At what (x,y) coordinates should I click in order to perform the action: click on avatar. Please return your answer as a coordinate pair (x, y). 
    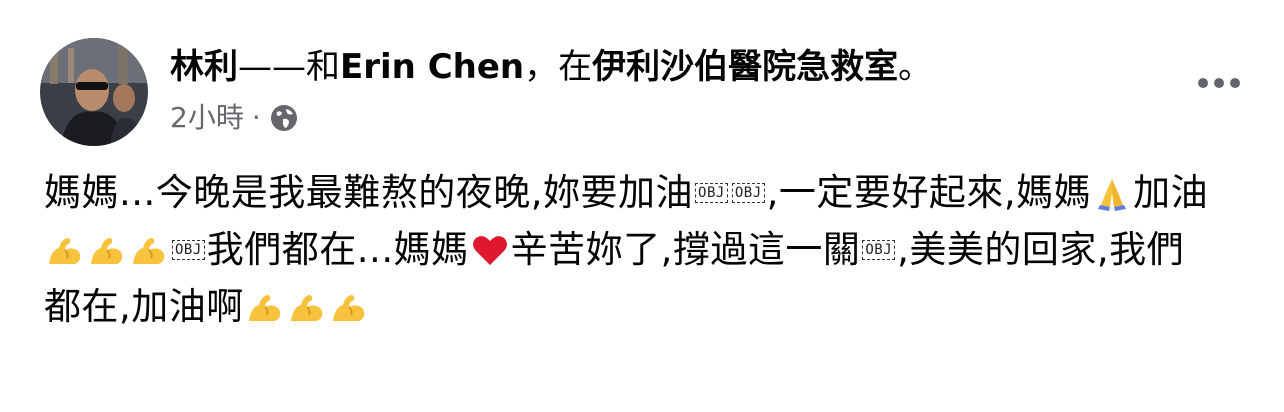
    Looking at the image, I should click on (94, 92).